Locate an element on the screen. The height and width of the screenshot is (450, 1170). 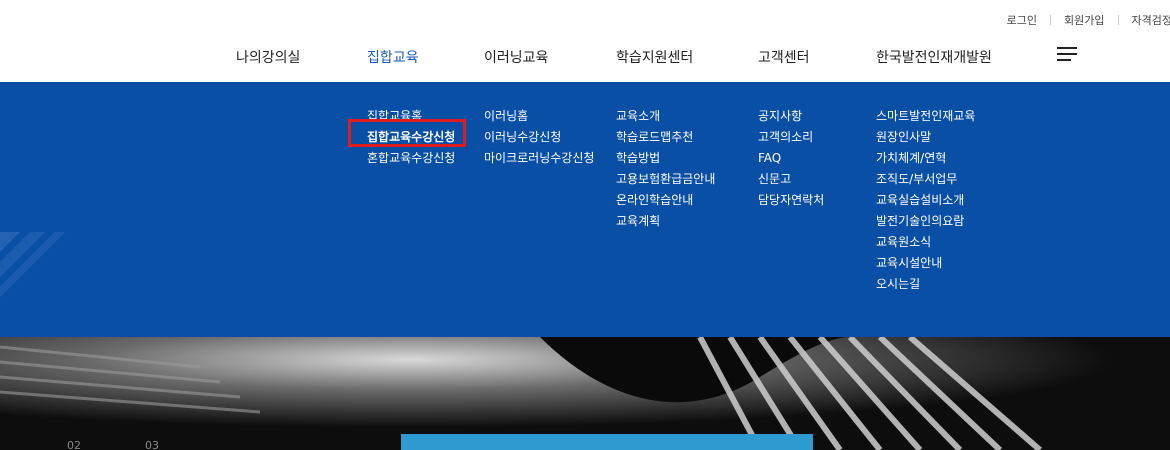
signup-link: 회원가입 is located at coordinates (1084, 20).